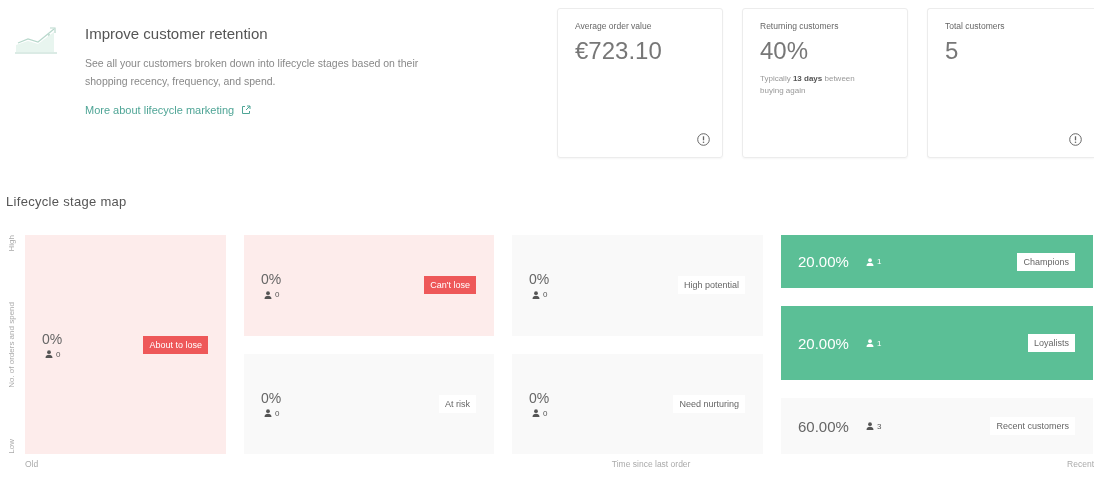 Image resolution: width=1094 pixels, height=480 pixels. Describe the element at coordinates (1051, 343) in the screenshot. I see `stage-label: Loyalists` at that location.